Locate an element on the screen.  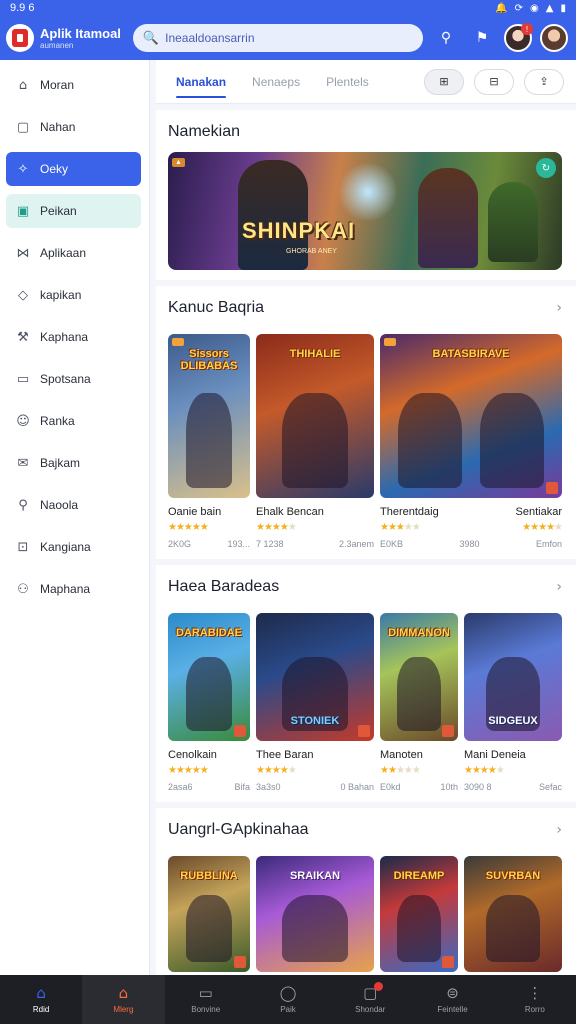
voice-search-icon: ⚲ is located at coordinates (446, 38).